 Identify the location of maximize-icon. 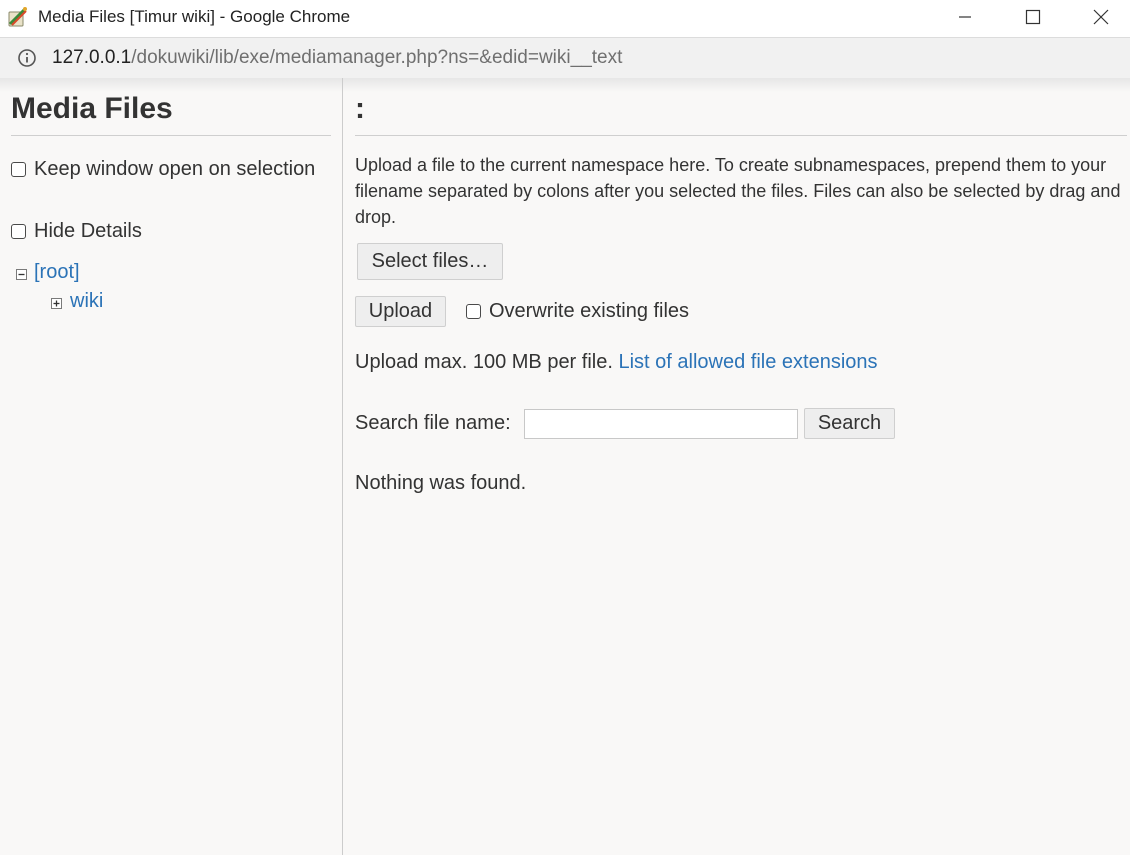
(1033, 17).